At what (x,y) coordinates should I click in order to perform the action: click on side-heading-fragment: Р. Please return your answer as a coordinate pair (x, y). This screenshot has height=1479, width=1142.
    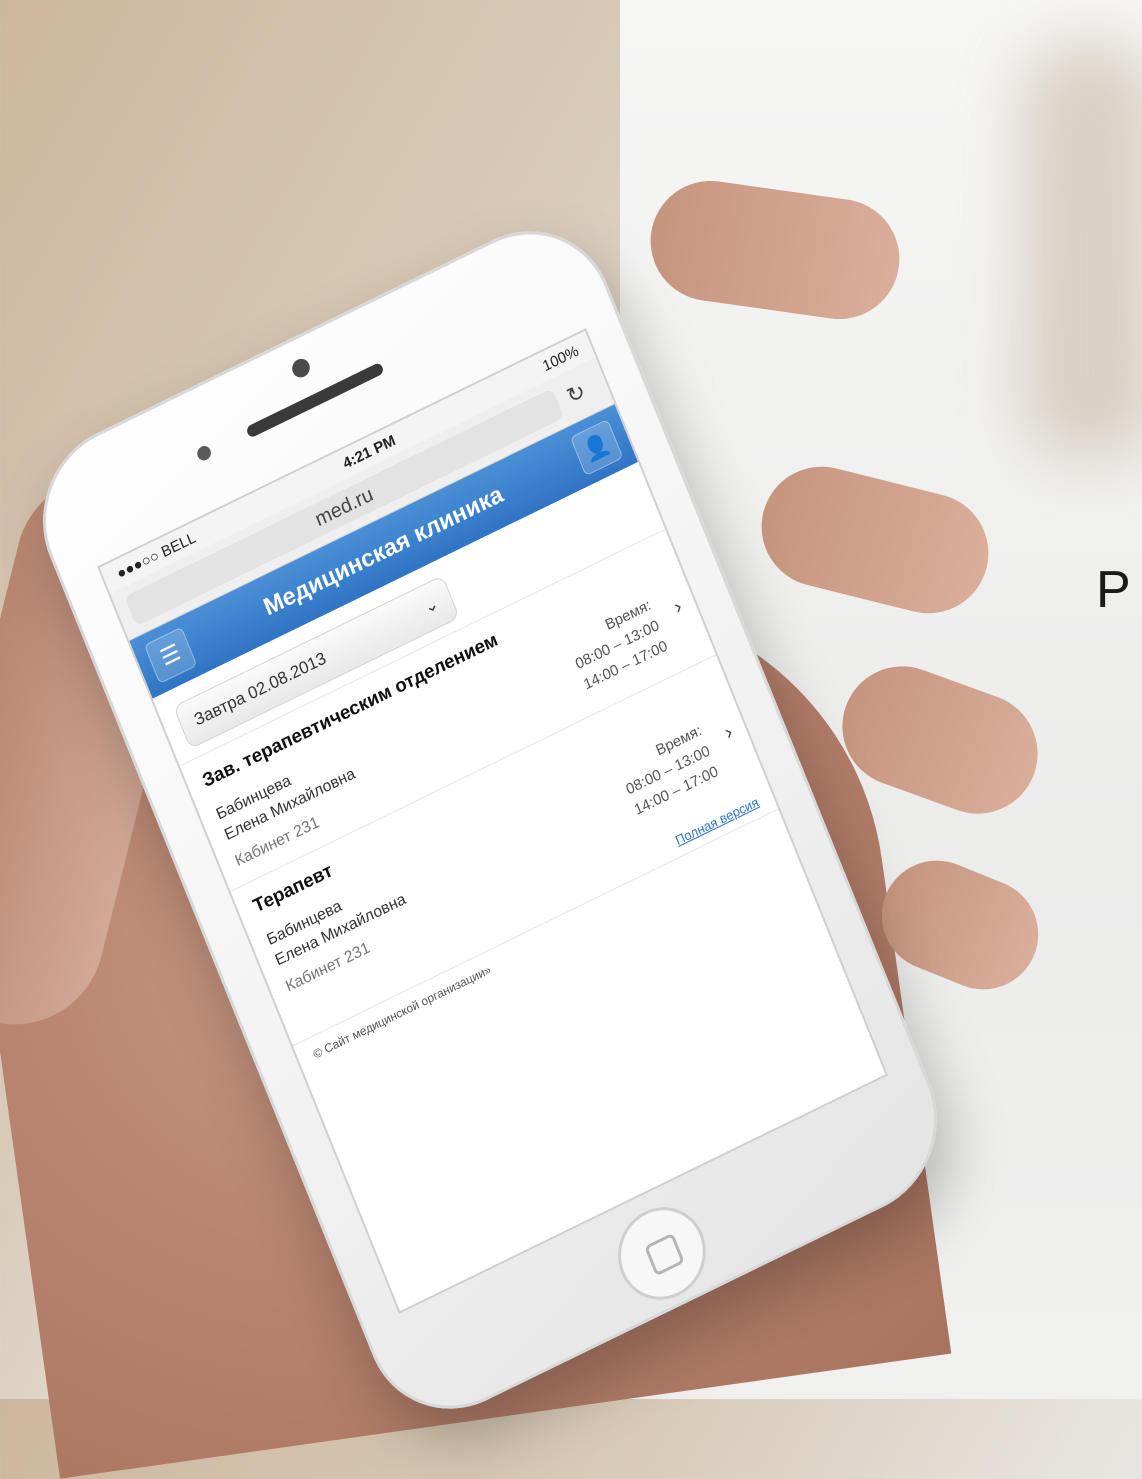
    Looking at the image, I should click on (1113, 590).